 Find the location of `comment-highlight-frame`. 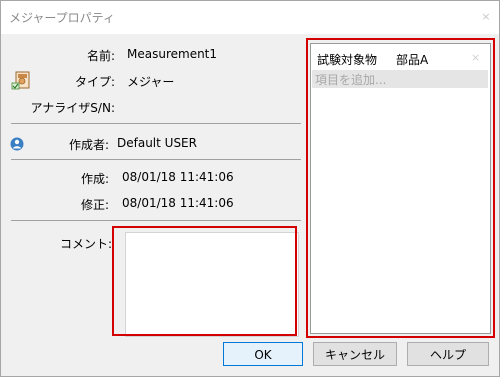

comment-highlight-frame is located at coordinates (204, 281).